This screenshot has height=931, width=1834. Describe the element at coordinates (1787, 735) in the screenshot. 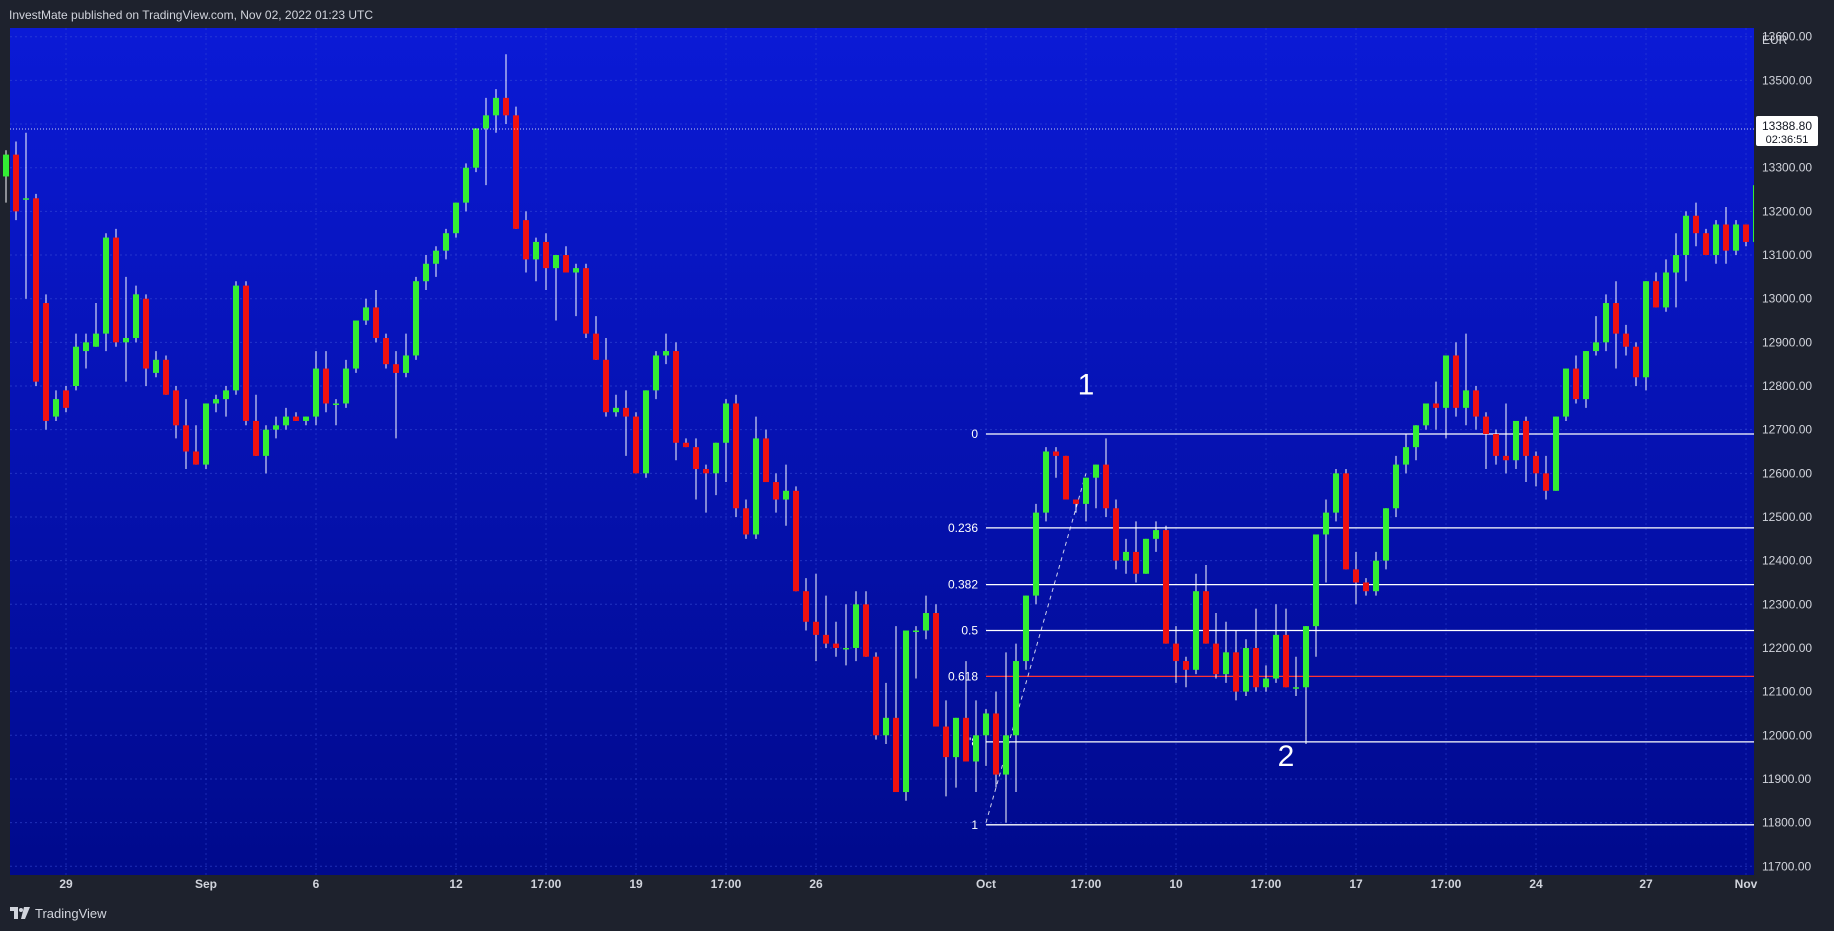

I see `price-tick-label: 12000.00` at that location.